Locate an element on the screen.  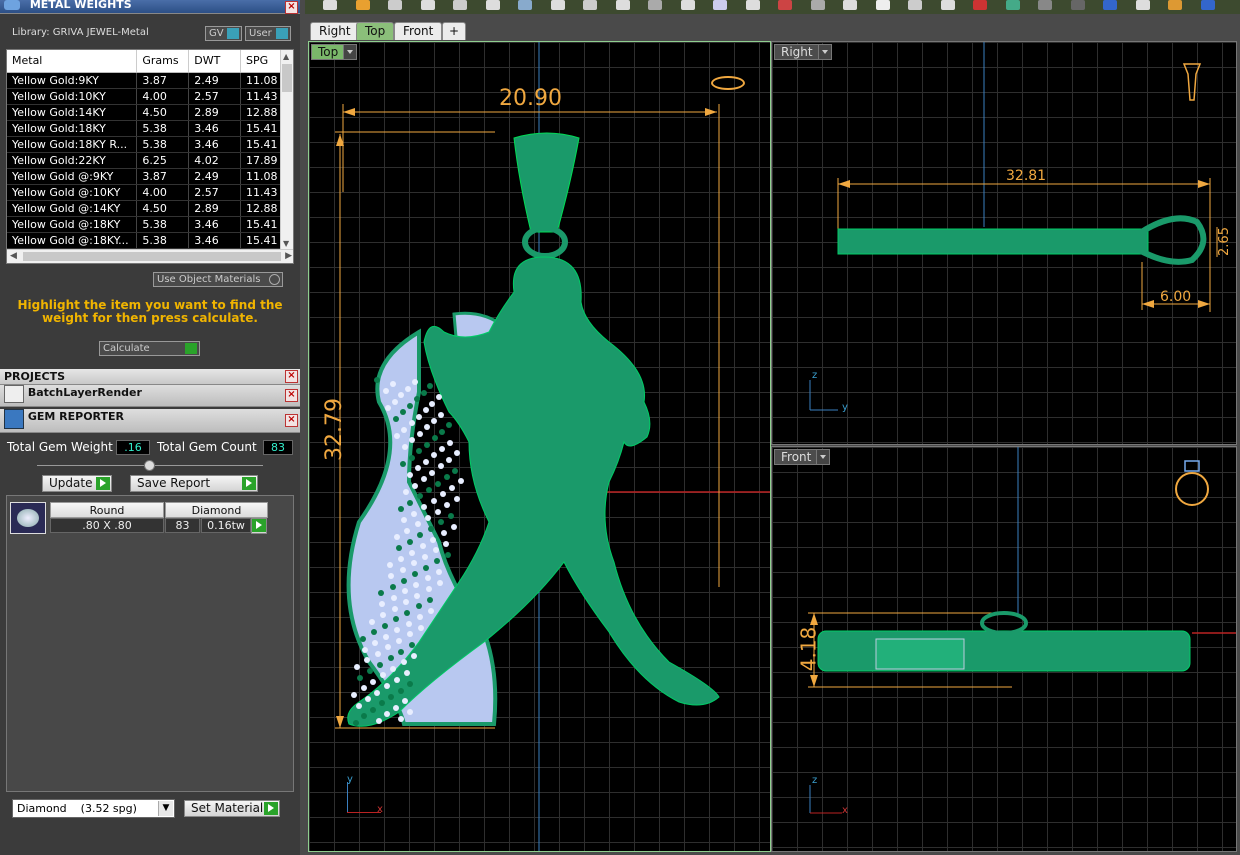
table-row: Yellow Gold @:9KY 3.87 2.49 11.08 is located at coordinates (144, 176).